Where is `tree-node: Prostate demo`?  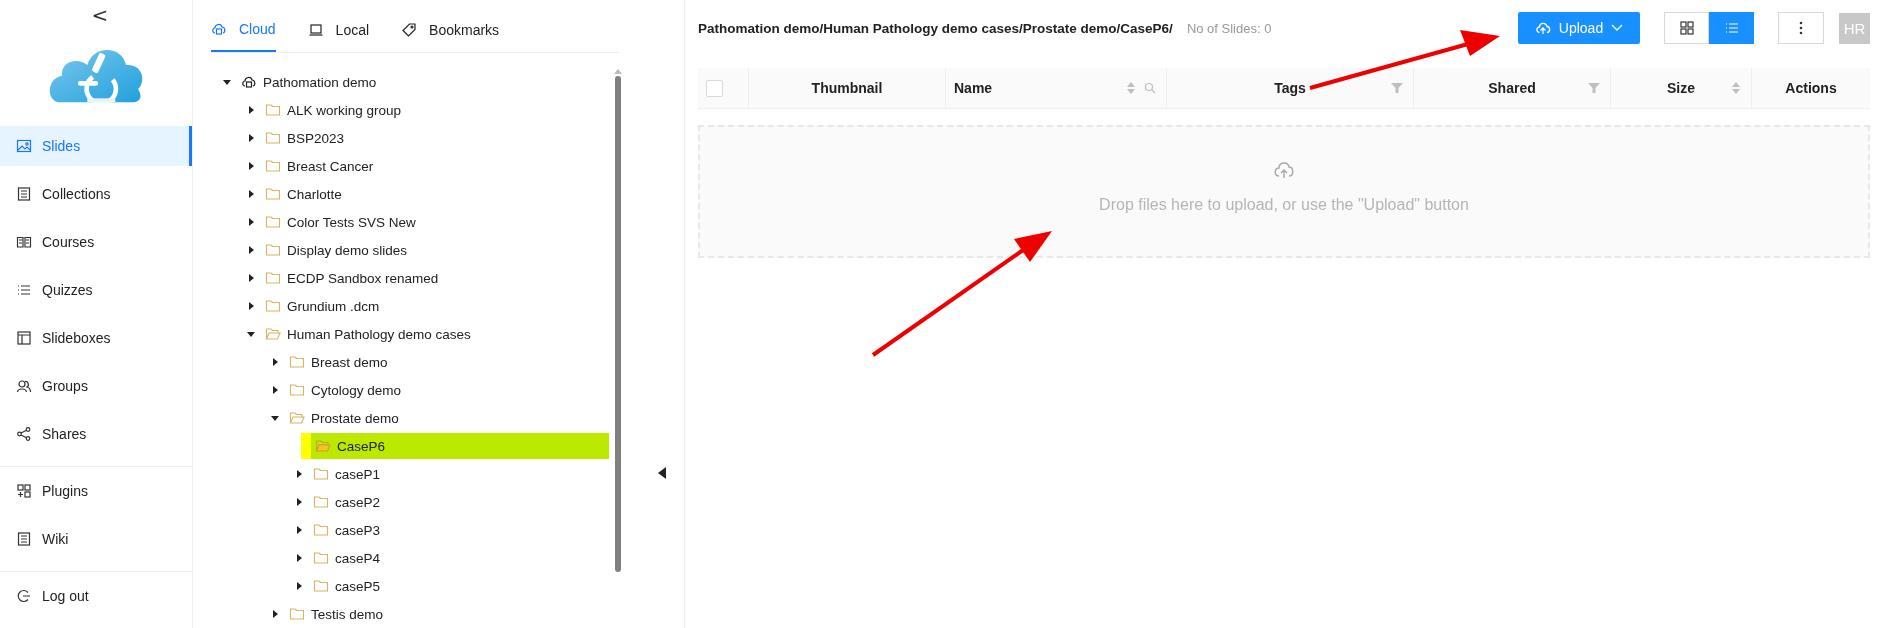
tree-node: Prostate demo is located at coordinates (343, 418).